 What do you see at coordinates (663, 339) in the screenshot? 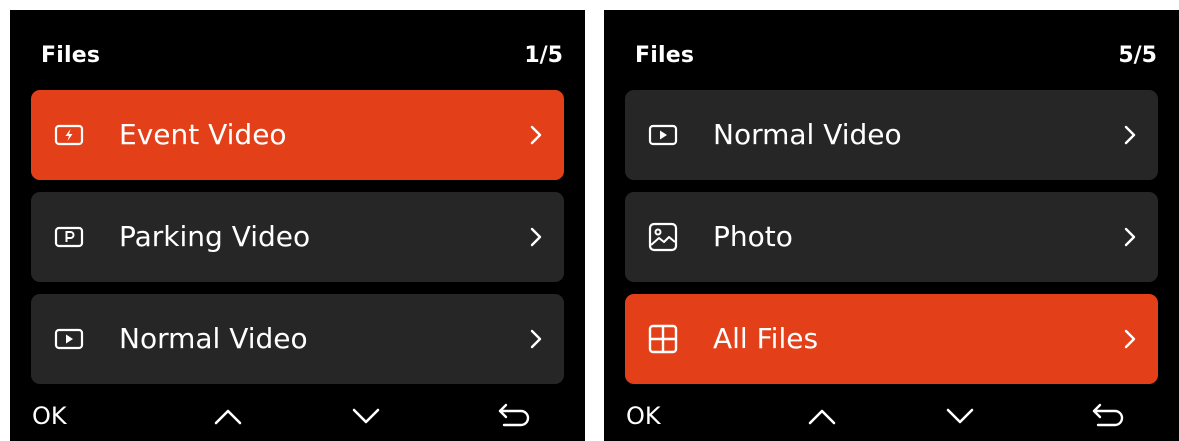
I see `all-files-grid-icon` at bounding box center [663, 339].